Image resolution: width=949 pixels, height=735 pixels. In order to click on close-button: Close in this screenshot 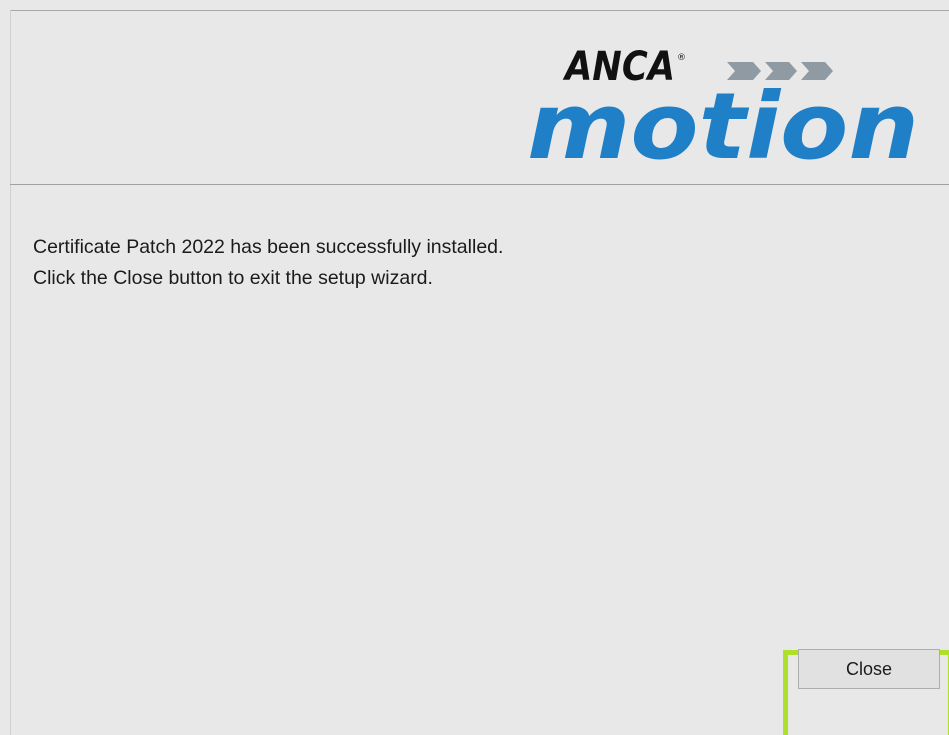, I will do `click(869, 669)`.